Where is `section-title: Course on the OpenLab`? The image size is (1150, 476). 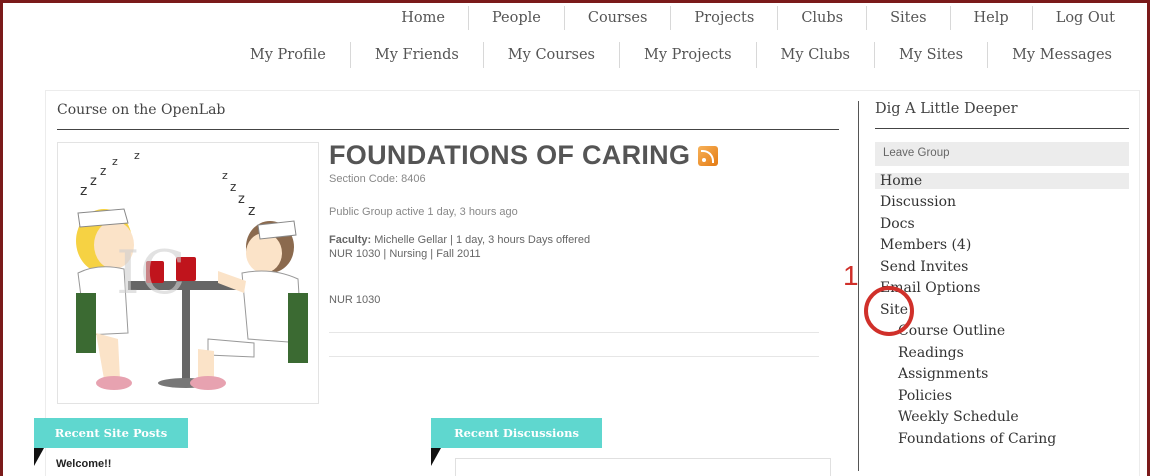
section-title: Course on the OpenLab is located at coordinates (141, 110).